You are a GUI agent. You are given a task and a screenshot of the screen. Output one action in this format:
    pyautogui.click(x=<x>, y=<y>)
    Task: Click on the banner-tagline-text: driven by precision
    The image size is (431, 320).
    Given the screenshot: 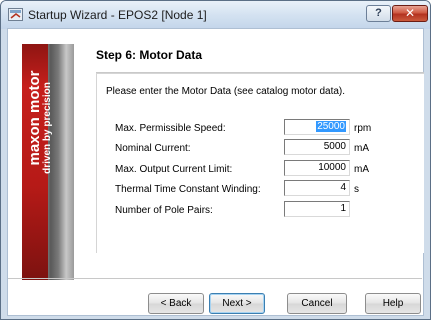 What is the action you would take?
    pyautogui.click(x=47, y=128)
    